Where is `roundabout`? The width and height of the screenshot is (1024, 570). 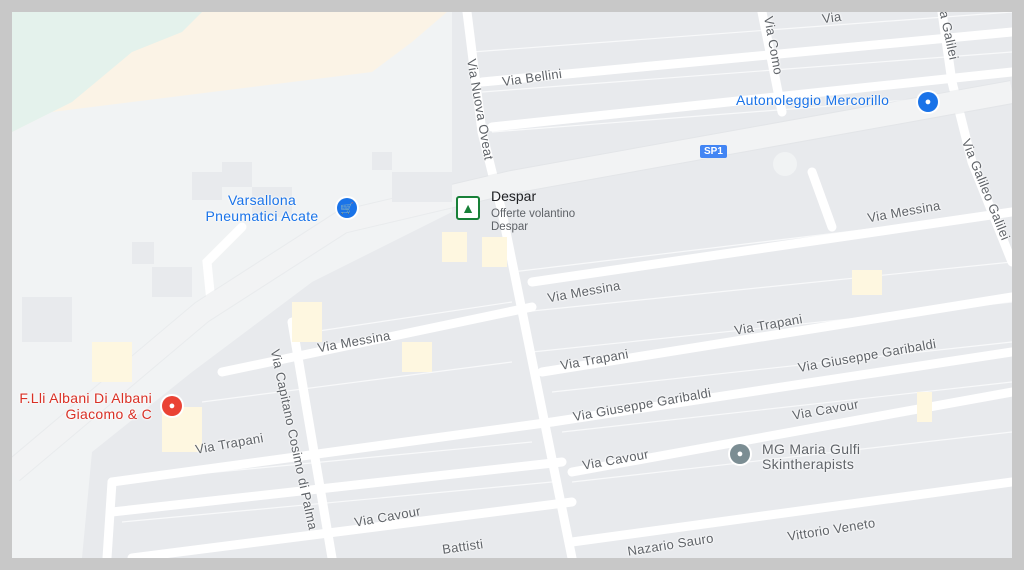
roundabout is located at coordinates (785, 164).